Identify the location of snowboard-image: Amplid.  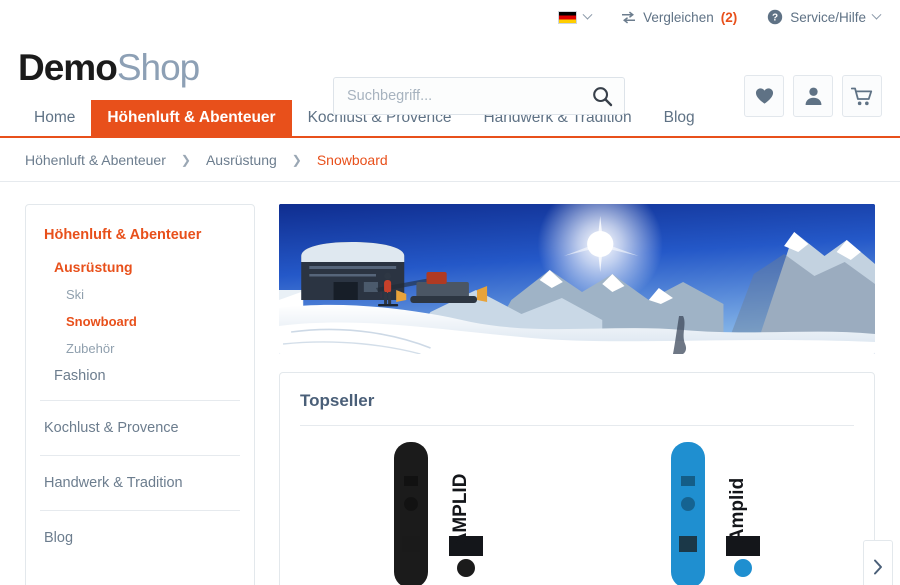
(743, 513).